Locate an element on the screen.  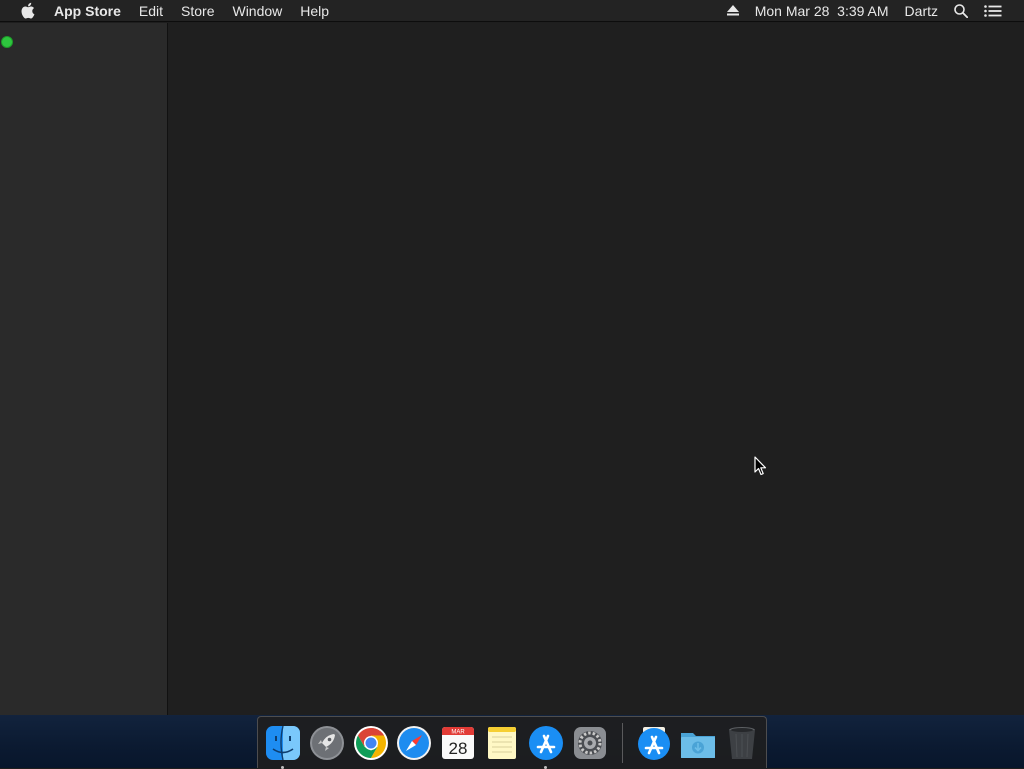
dock-calendar: MAR 28 is located at coordinates (458, 743).